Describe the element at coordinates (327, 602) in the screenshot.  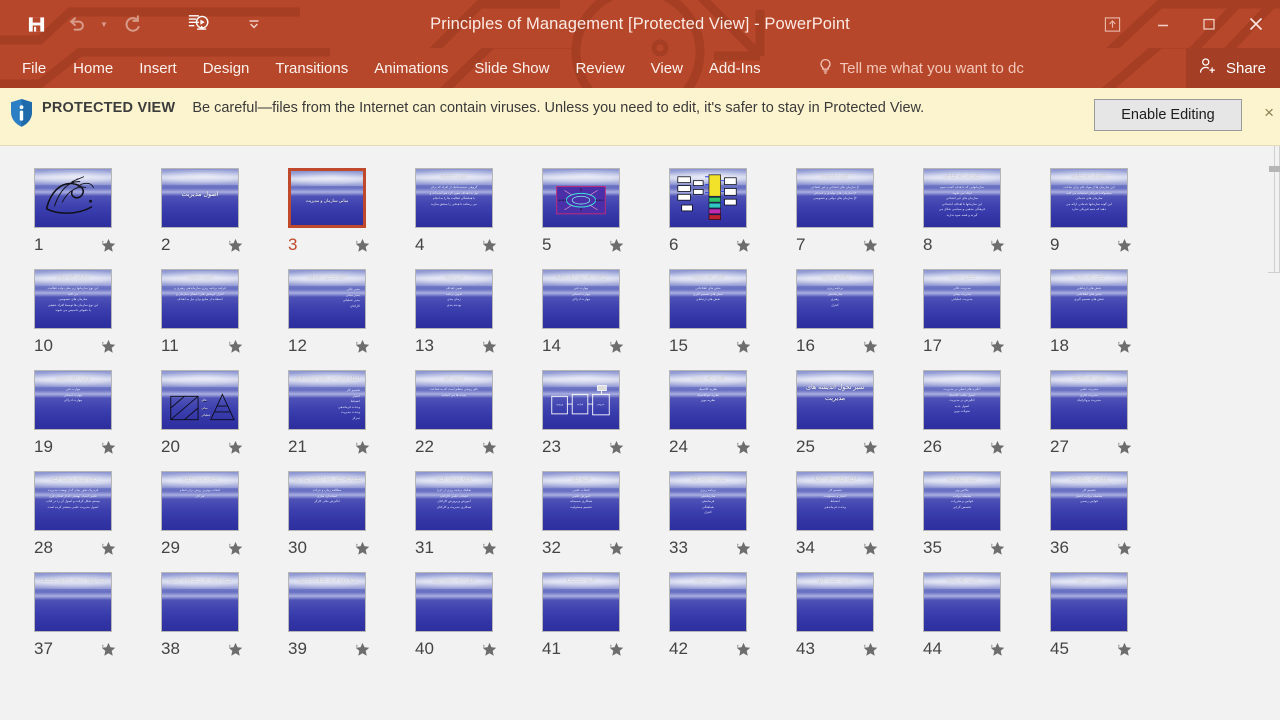
I see `slide-thumbnail: چهار دوره اصلی مطالعات هاثورن` at that location.